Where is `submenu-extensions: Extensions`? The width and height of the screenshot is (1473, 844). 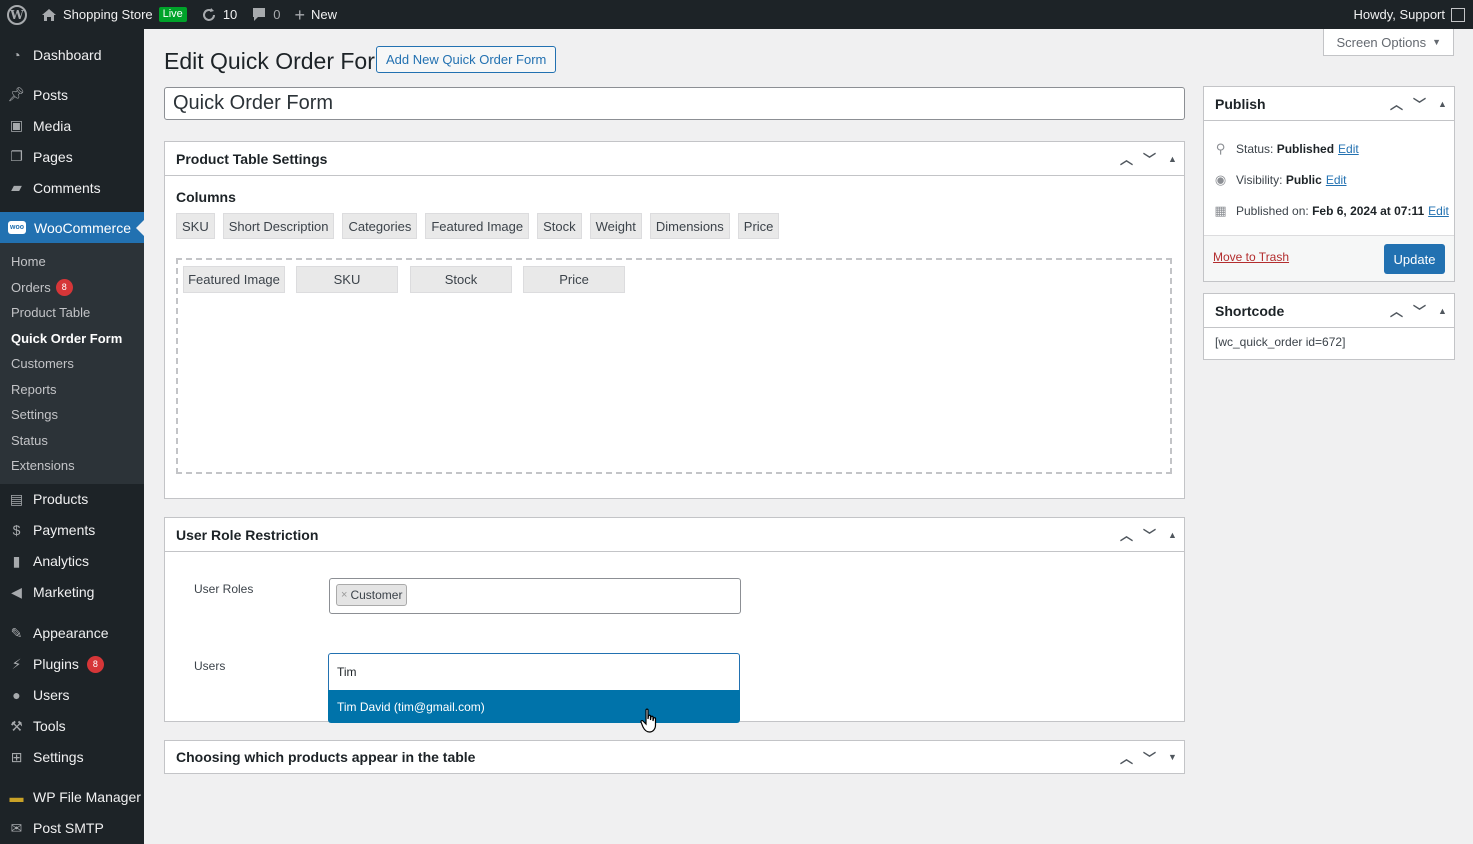 submenu-extensions: Extensions is located at coordinates (72, 466).